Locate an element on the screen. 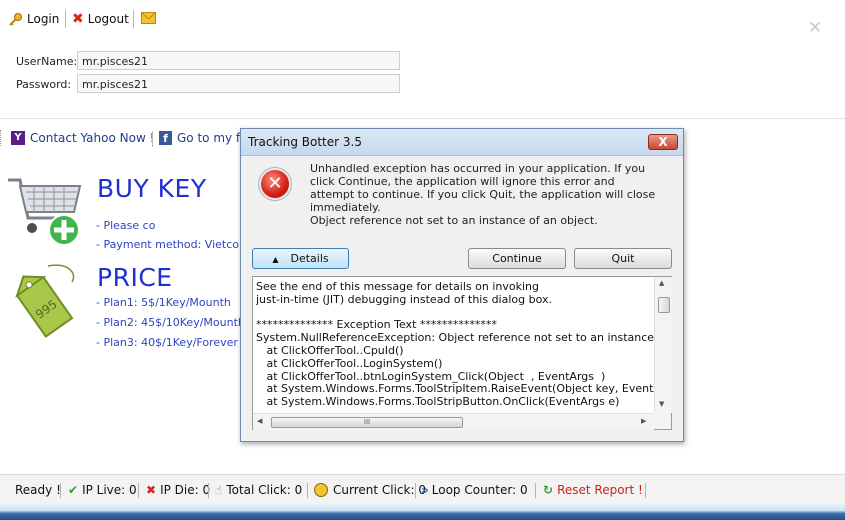 The image size is (845, 520). logout-label: Logout is located at coordinates (108, 19).